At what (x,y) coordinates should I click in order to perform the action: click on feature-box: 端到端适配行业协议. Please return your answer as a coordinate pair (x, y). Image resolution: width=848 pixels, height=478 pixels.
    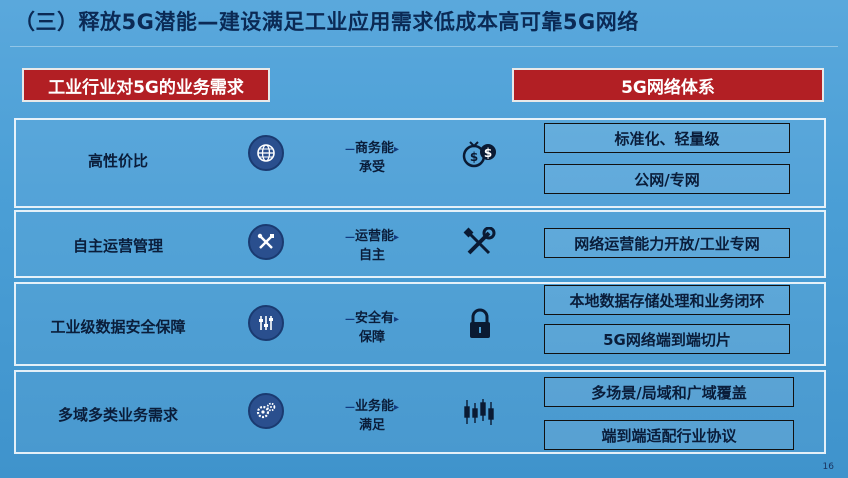
    Looking at the image, I should click on (669, 435).